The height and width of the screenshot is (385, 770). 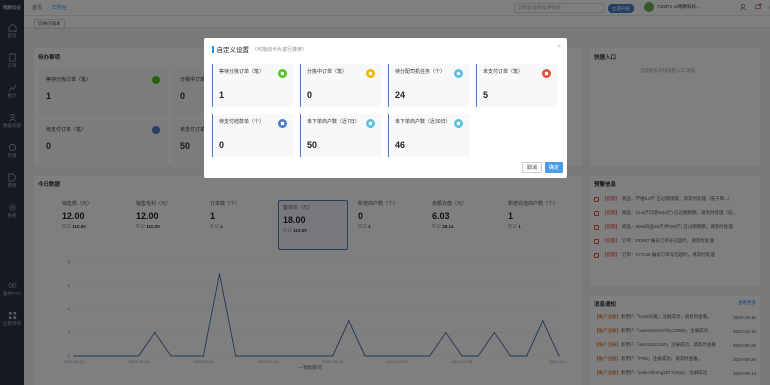 I want to click on setting-card-value: 1, so click(x=222, y=95).